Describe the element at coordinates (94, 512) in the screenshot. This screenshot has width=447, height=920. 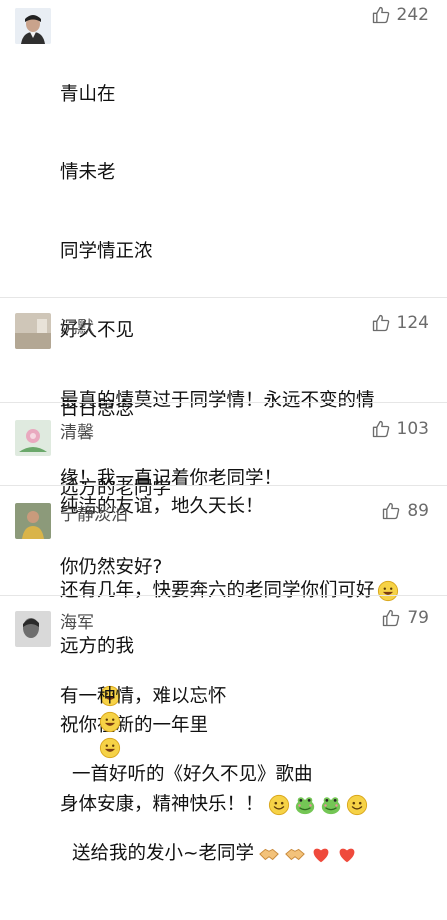
I see `commenter-name: 宁静淡泊` at that location.